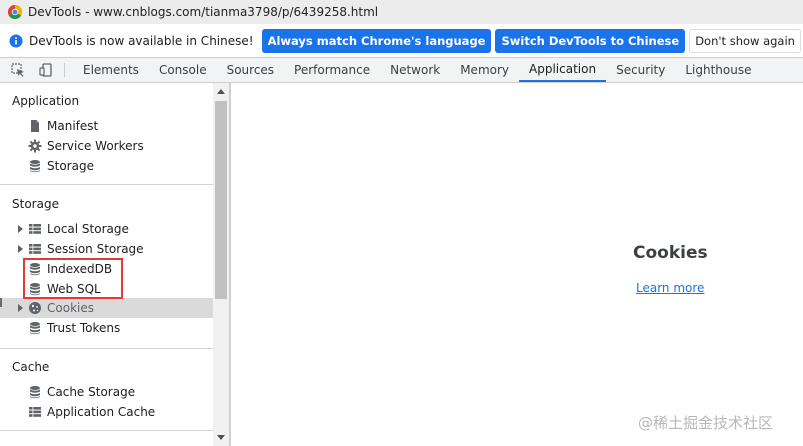 This screenshot has height=446, width=803. What do you see at coordinates (484, 70) in the screenshot?
I see `tab-memory: Memory` at bounding box center [484, 70].